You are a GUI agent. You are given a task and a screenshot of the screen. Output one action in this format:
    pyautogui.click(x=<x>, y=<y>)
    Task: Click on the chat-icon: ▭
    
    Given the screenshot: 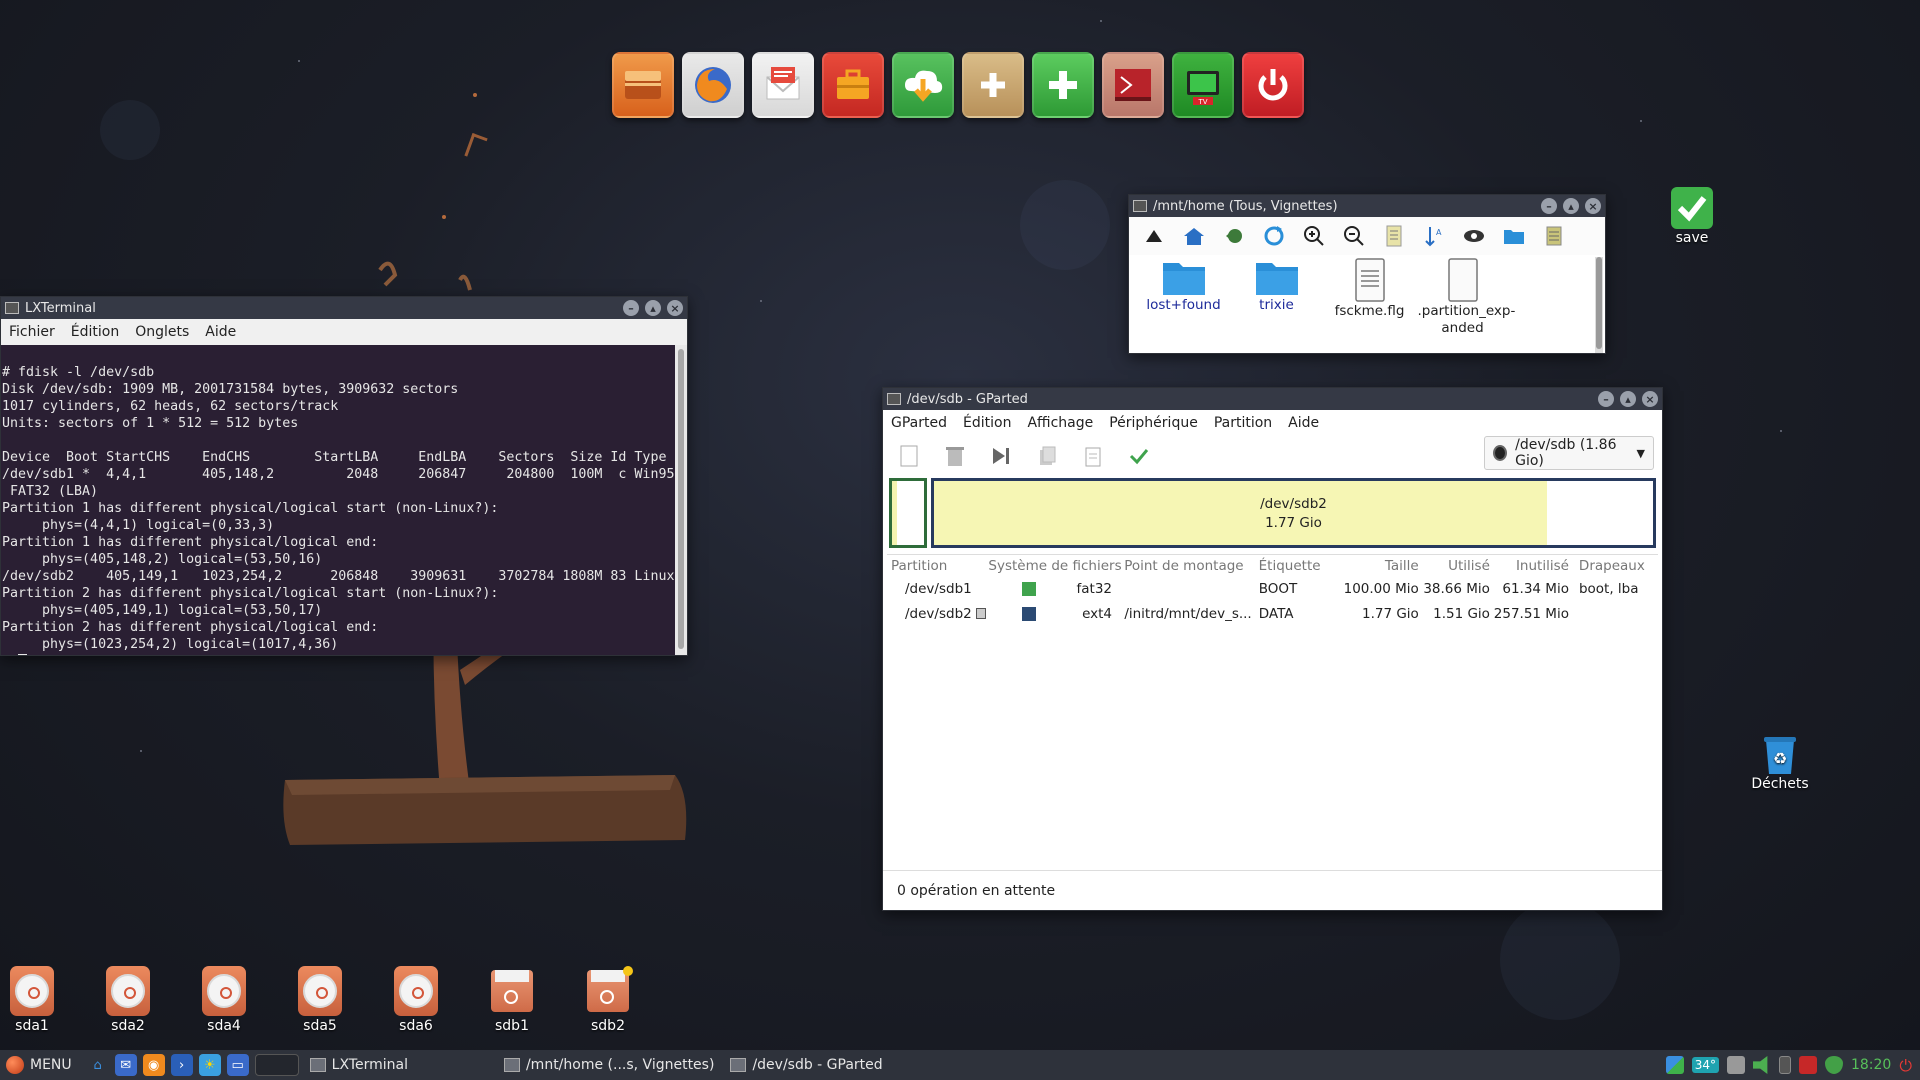 What is the action you would take?
    pyautogui.click(x=237, y=1065)
    